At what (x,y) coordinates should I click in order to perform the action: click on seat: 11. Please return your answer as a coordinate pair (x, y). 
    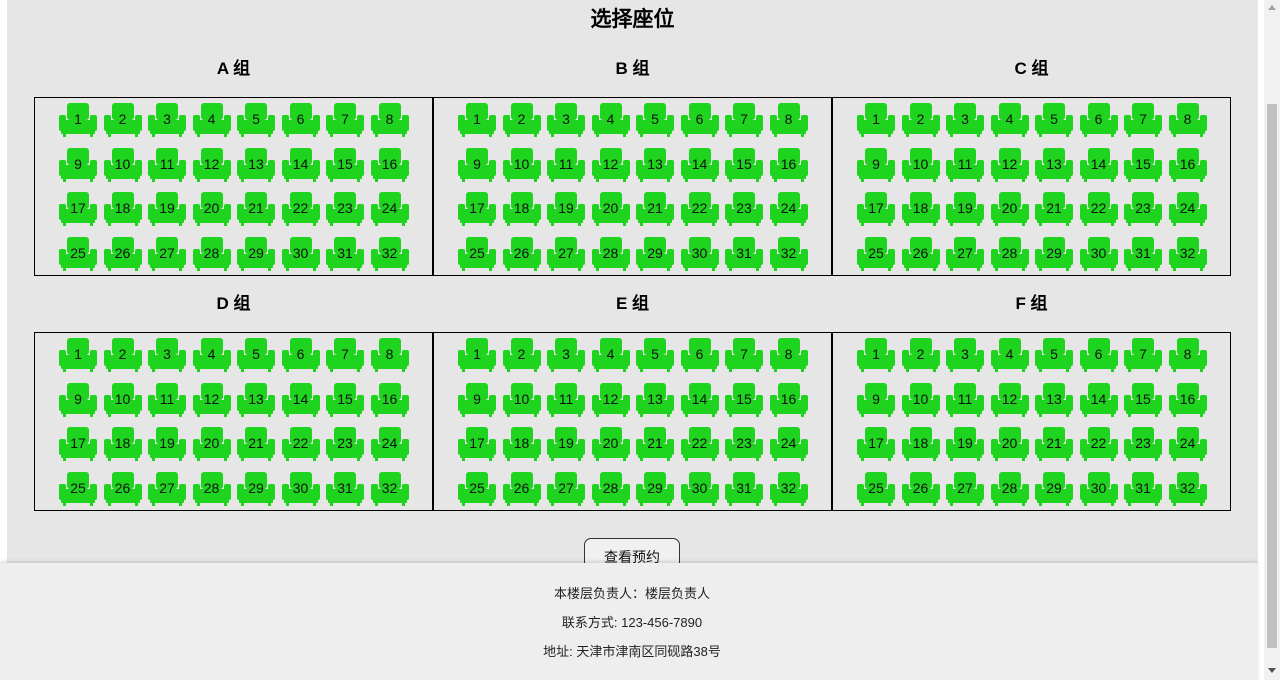
    Looking at the image, I should click on (167, 399).